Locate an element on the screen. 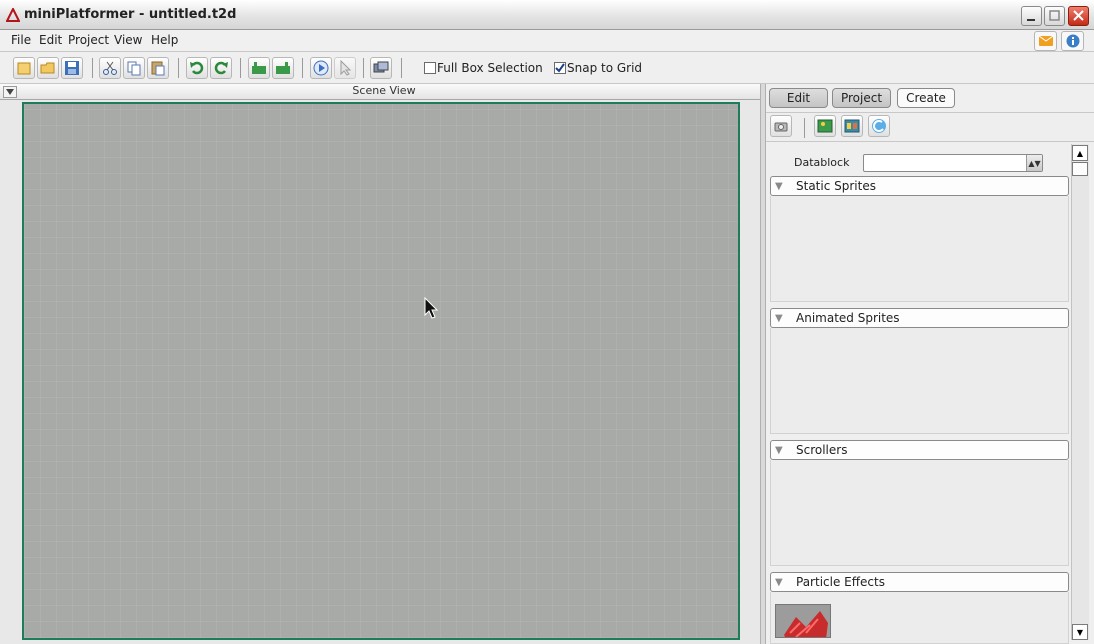 The width and height of the screenshot is (1094, 644). play-button is located at coordinates (321, 68).